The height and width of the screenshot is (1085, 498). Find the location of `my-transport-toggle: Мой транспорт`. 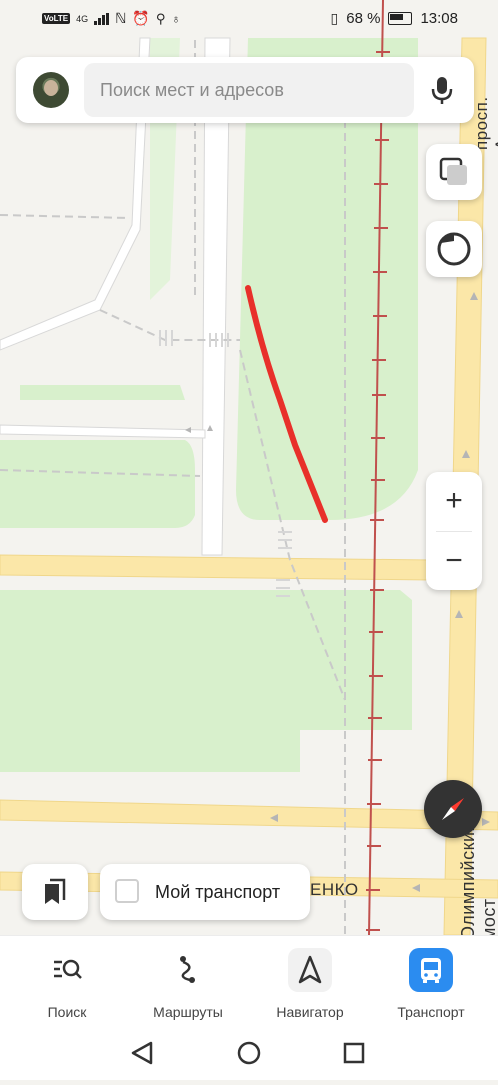

my-transport-toggle: Мой транспорт is located at coordinates (205, 892).